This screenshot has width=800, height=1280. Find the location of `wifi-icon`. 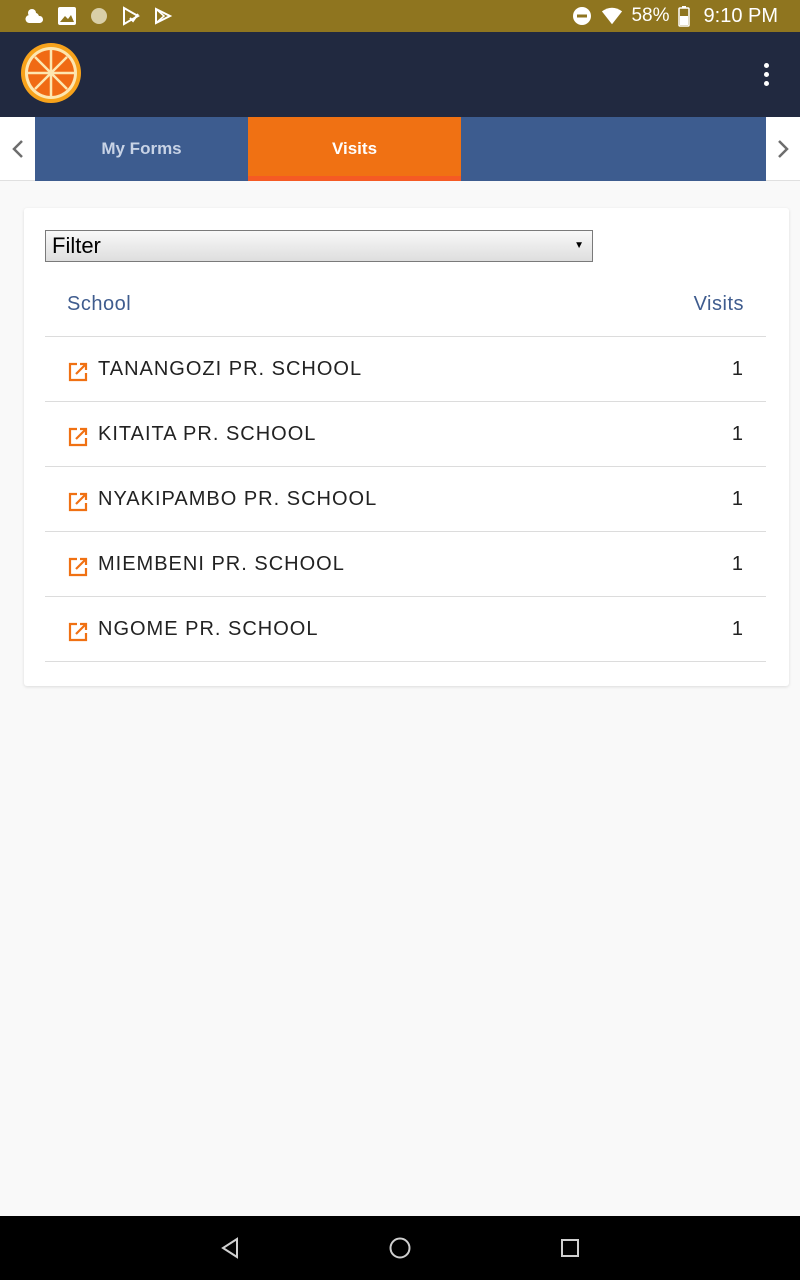

wifi-icon is located at coordinates (612, 16).